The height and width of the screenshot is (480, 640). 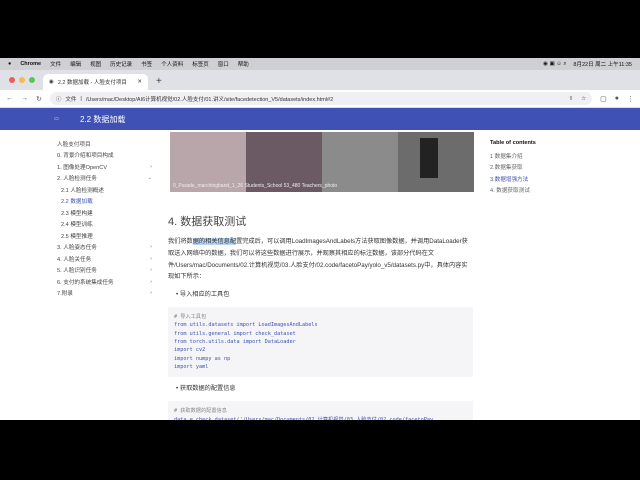 I want to click on nav-item: 2.5 模型推理, so click(x=104, y=236).